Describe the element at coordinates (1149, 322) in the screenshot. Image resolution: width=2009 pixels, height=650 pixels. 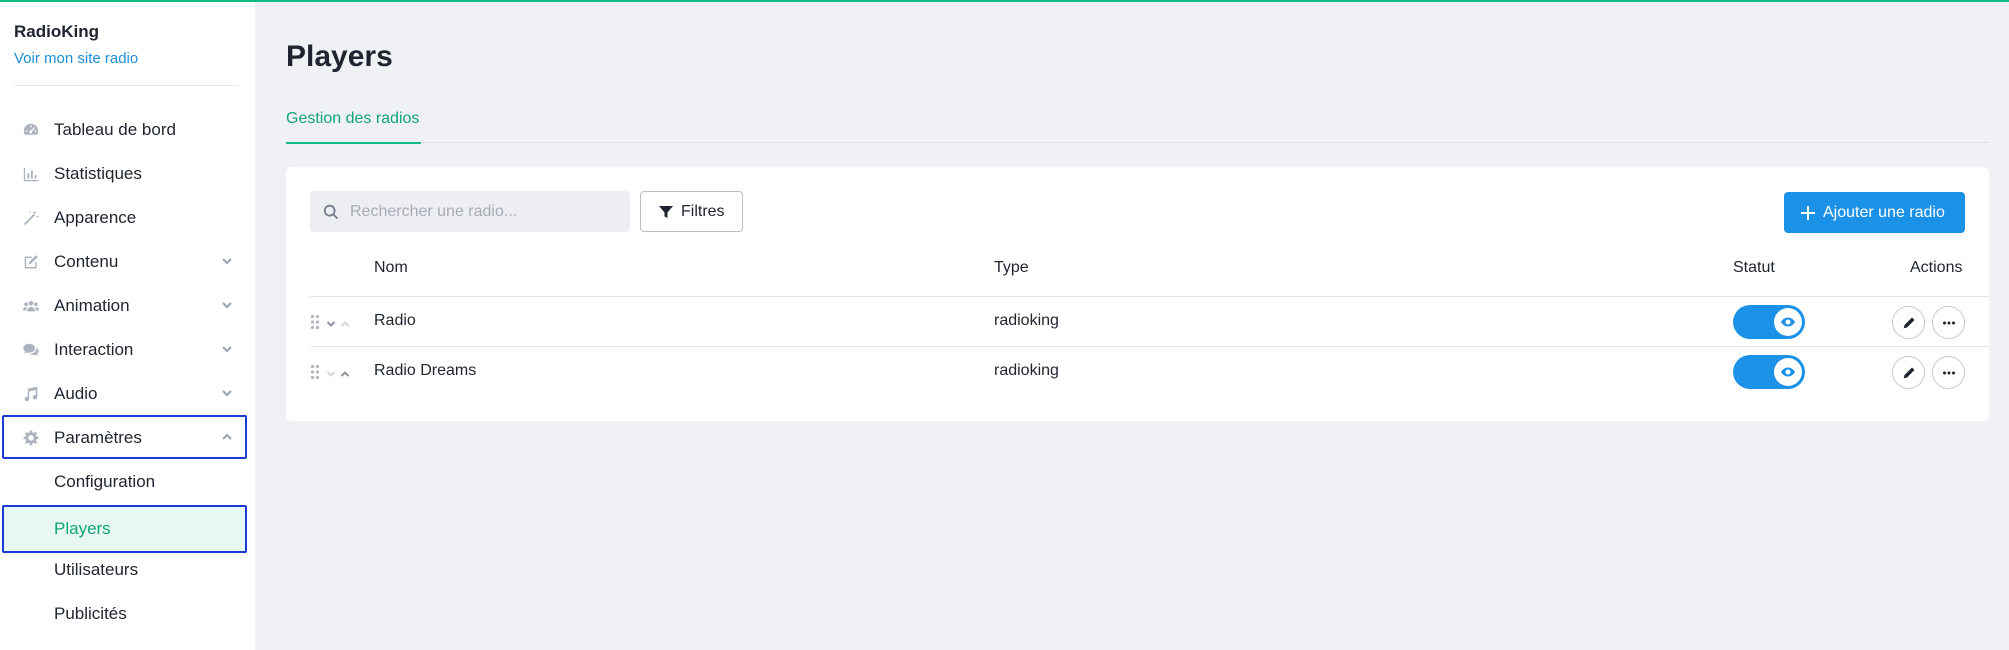
I see `table-row: Radio radioking` at that location.